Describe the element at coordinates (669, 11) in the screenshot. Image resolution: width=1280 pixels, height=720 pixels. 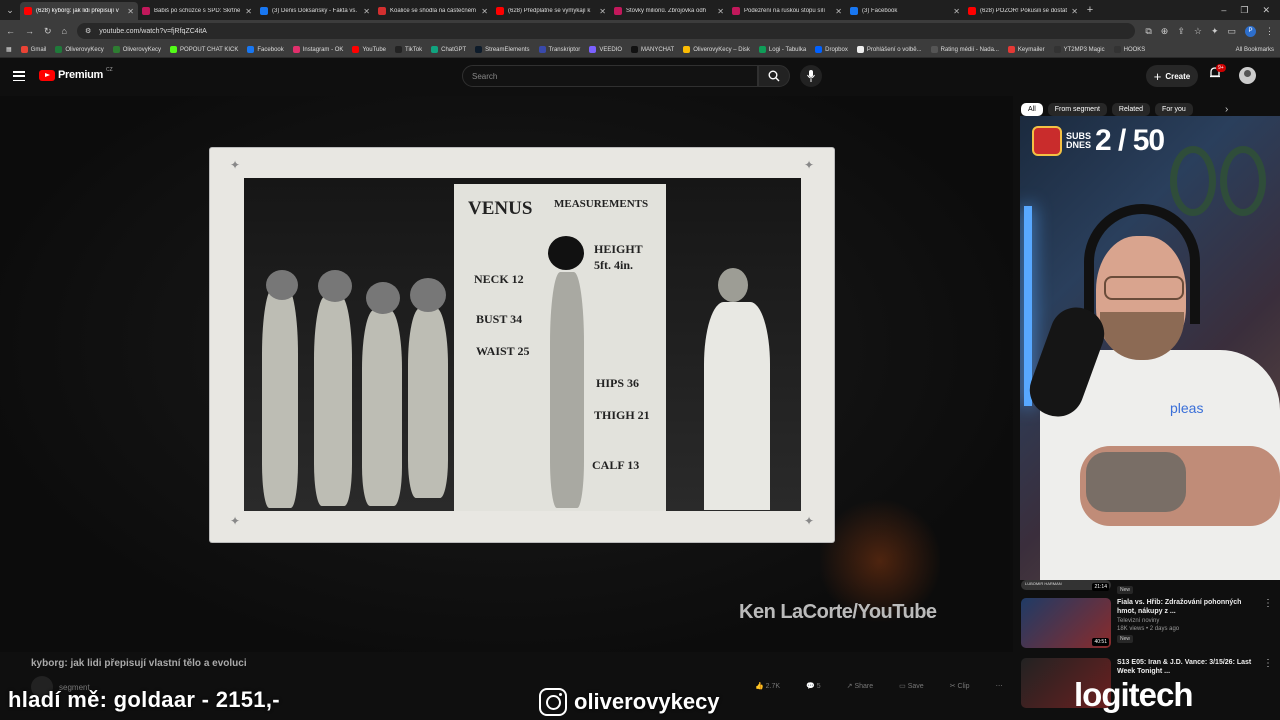
I see `browser-tab: Stovky milionů. Zbrojovka odh ✕` at that location.